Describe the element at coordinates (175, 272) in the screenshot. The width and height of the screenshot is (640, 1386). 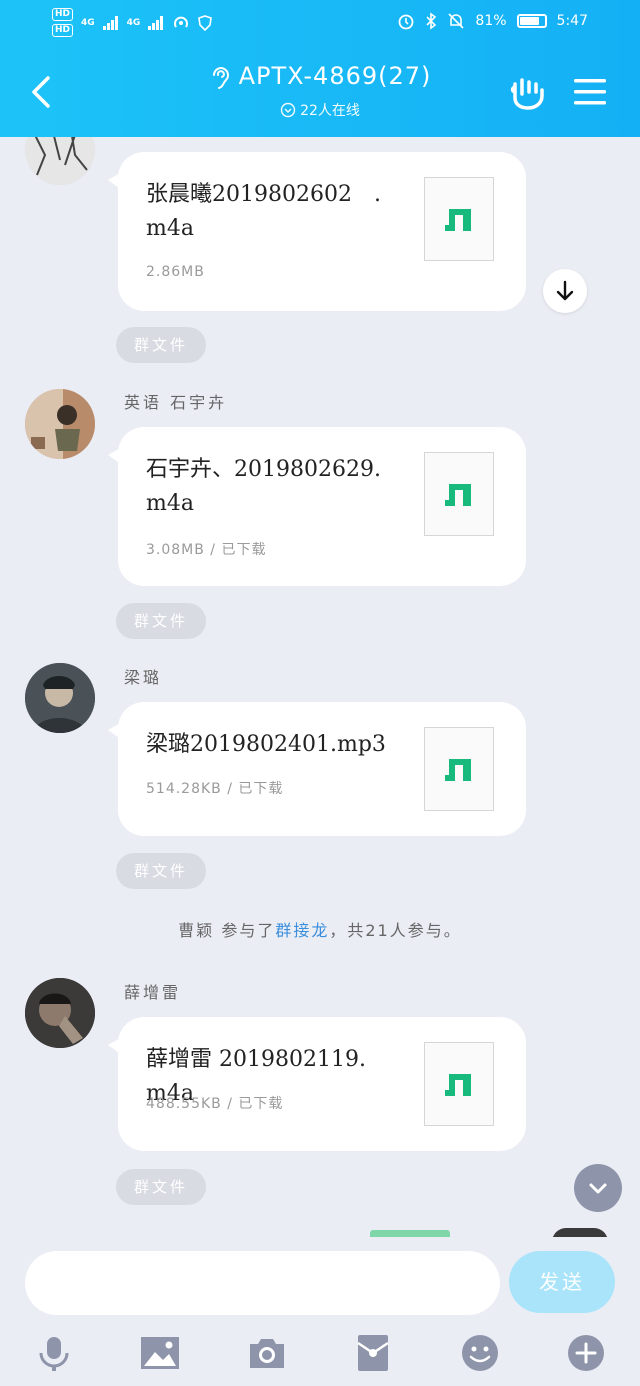
I see `file-meta: 2.86MB` at that location.